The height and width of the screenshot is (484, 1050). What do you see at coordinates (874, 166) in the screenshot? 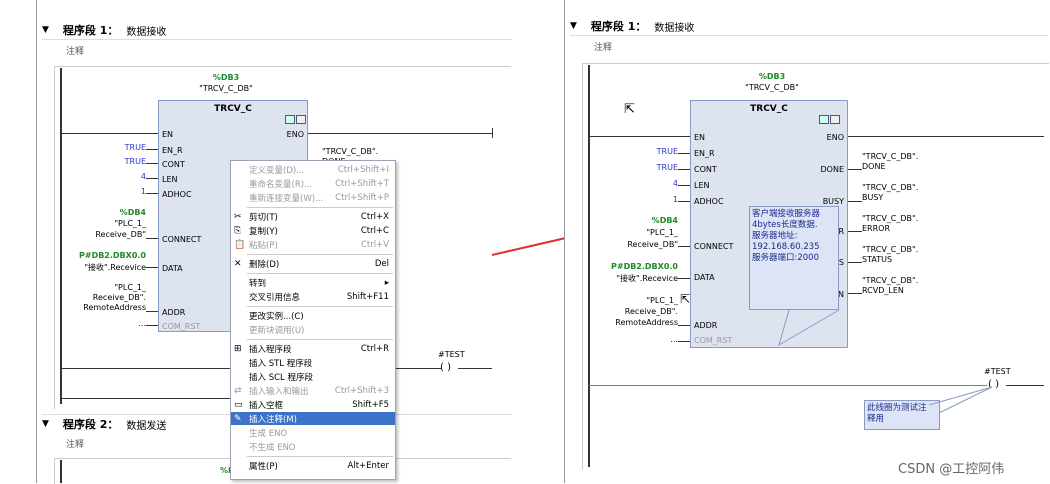
I see `output-done-2: DONE` at bounding box center [874, 166].